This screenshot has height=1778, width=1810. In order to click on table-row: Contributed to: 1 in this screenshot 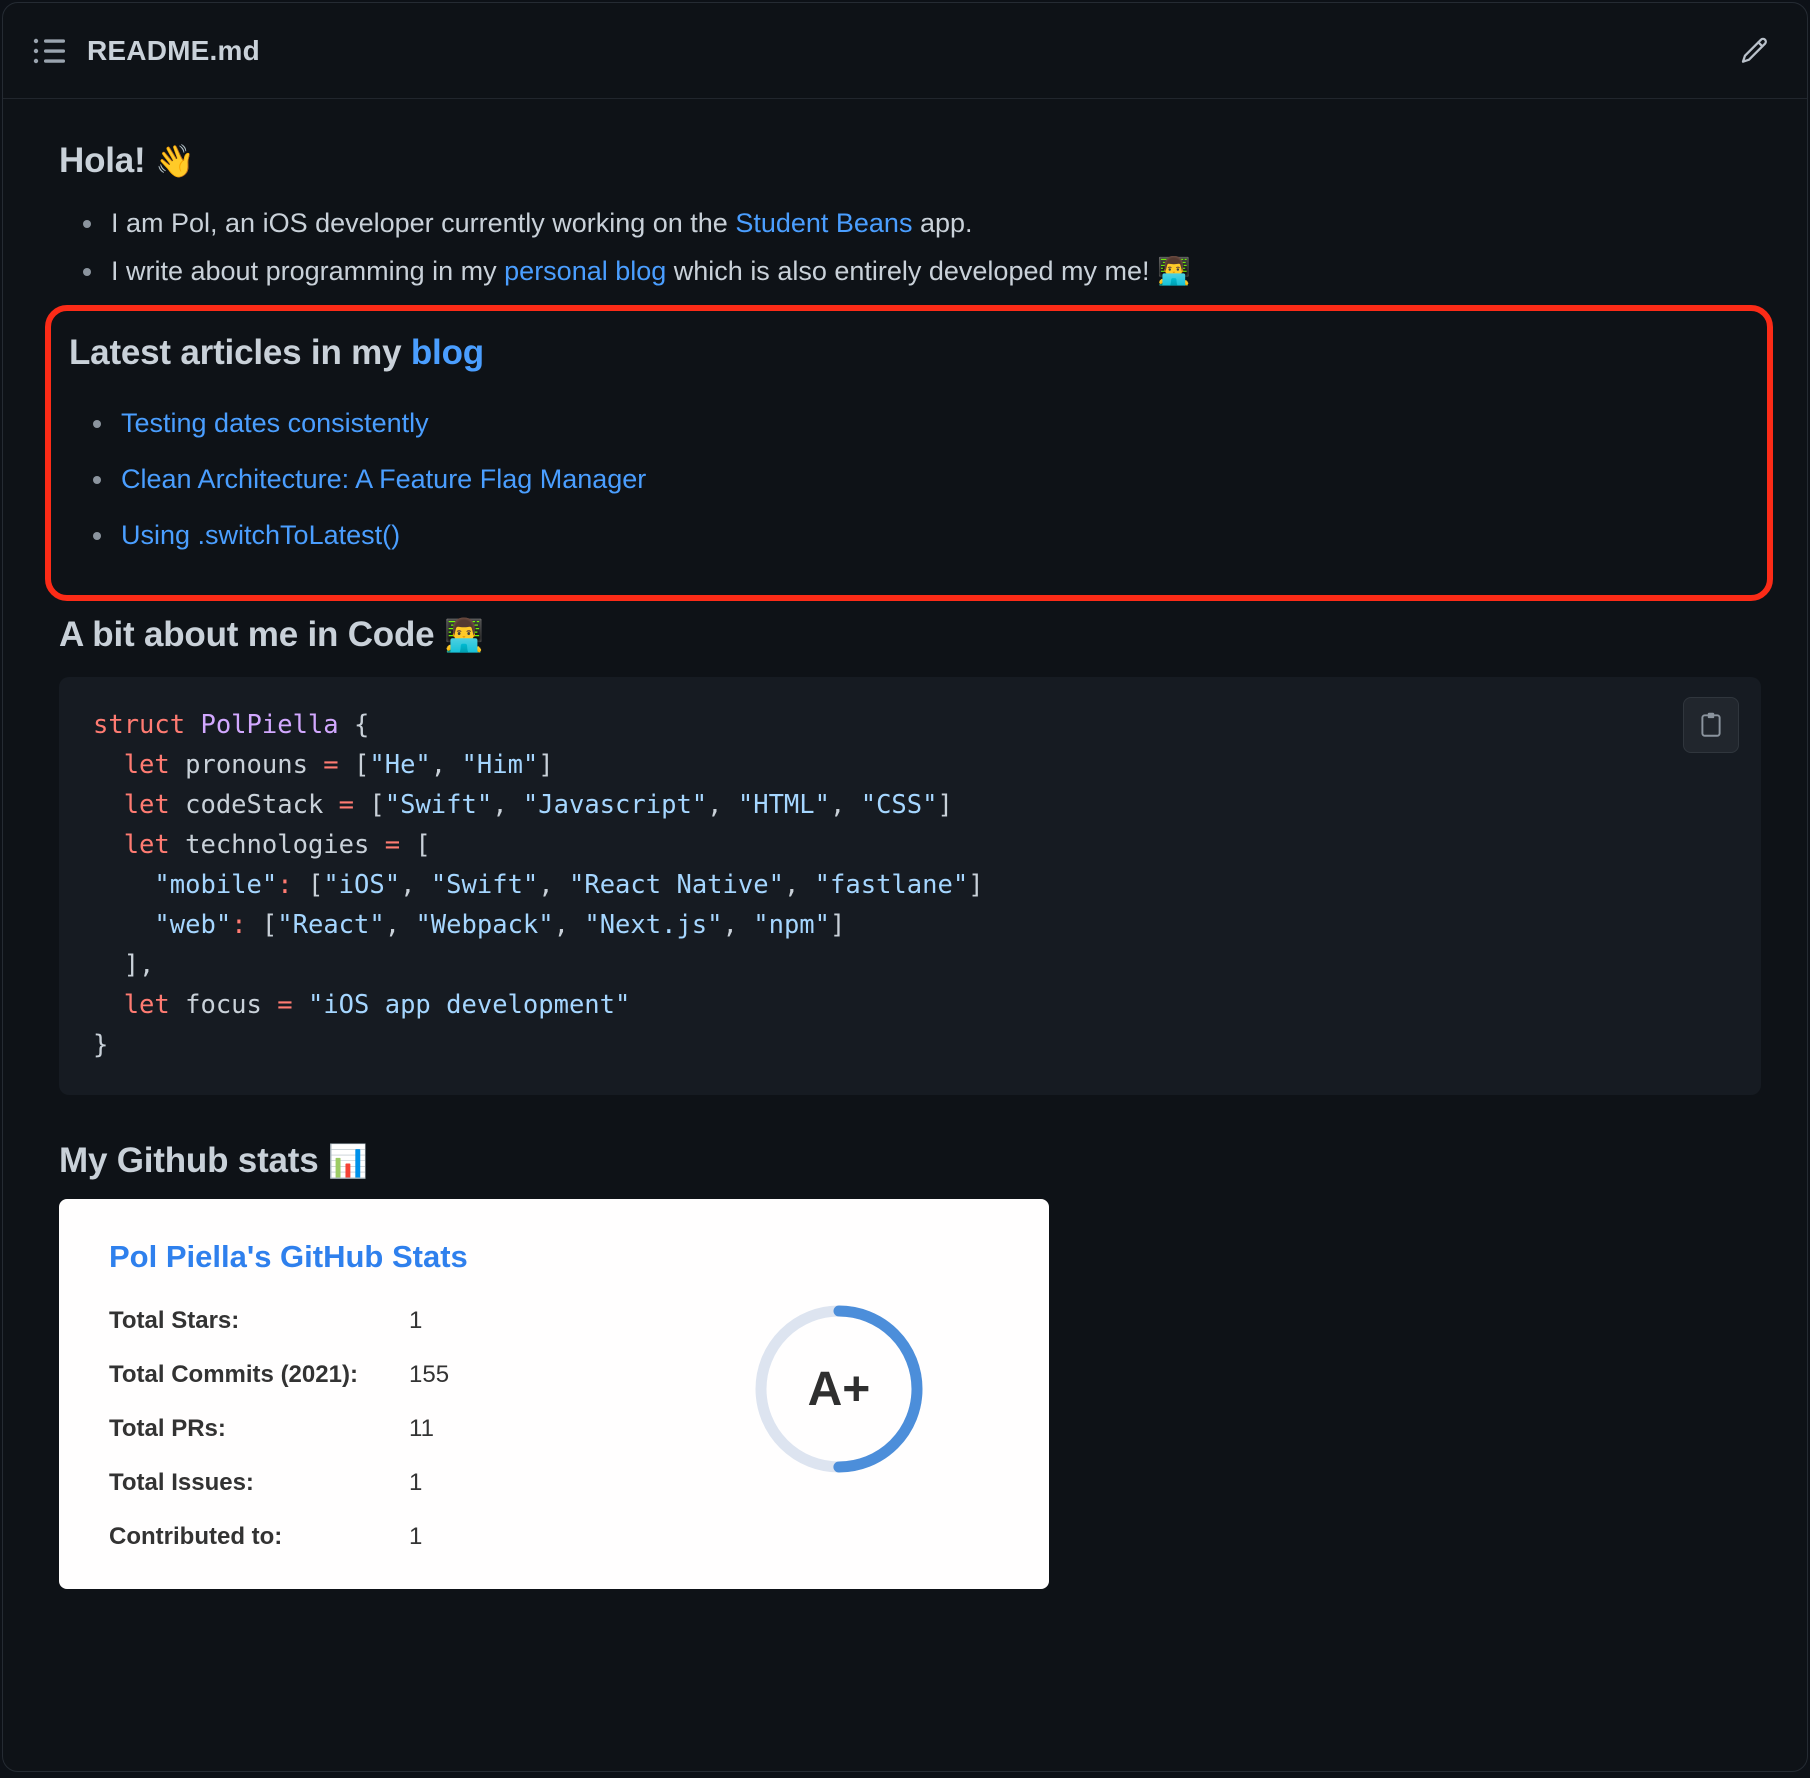, I will do `click(279, 1550)`.